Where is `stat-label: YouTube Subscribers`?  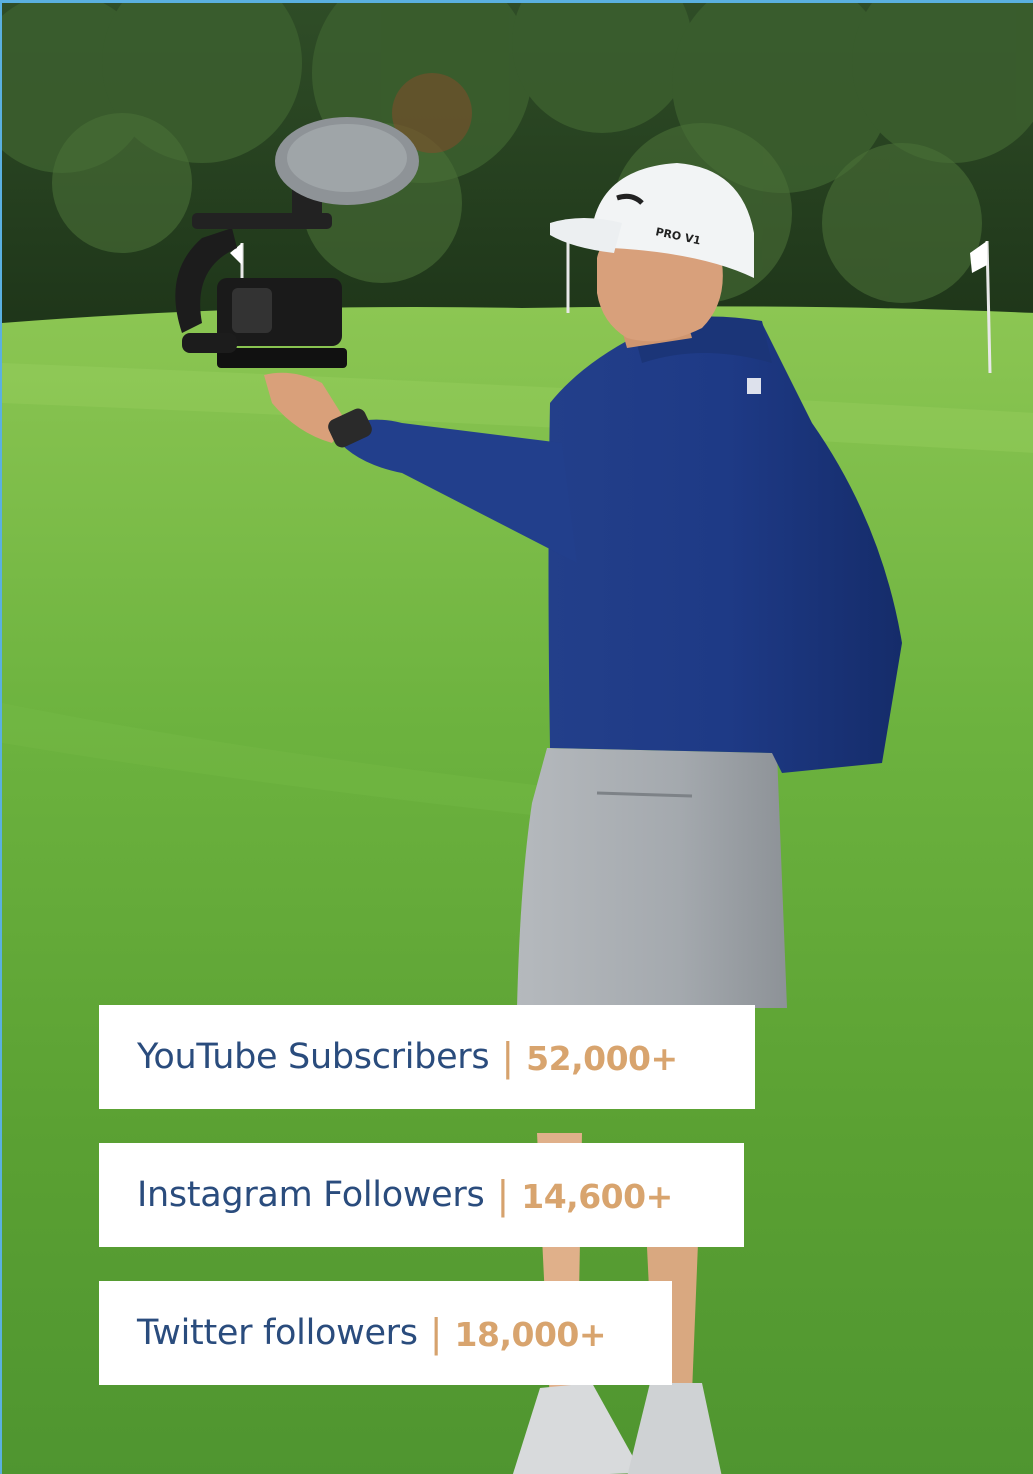 stat-label: YouTube Subscribers is located at coordinates (313, 1057).